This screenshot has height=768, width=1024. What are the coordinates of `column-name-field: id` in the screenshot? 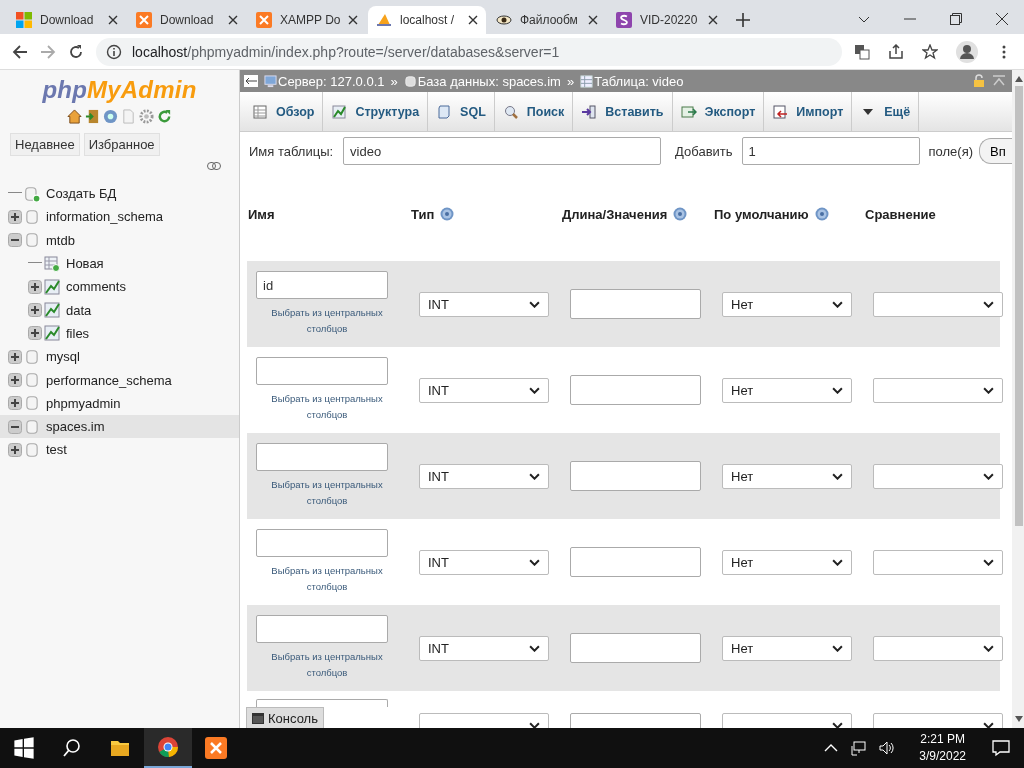 It's located at (322, 285).